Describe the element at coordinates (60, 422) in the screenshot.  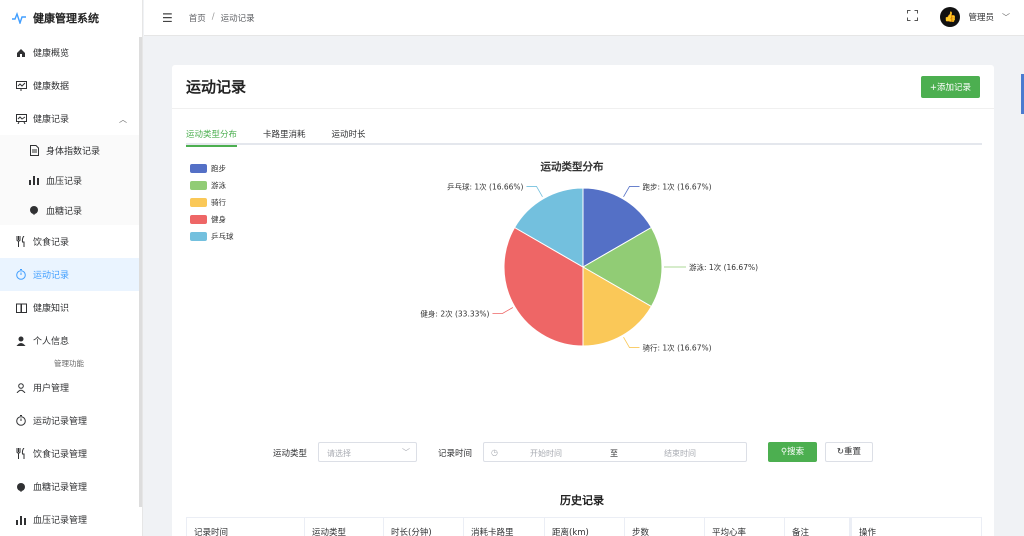
I see `sidebar-item-label: 运动记录管理` at that location.